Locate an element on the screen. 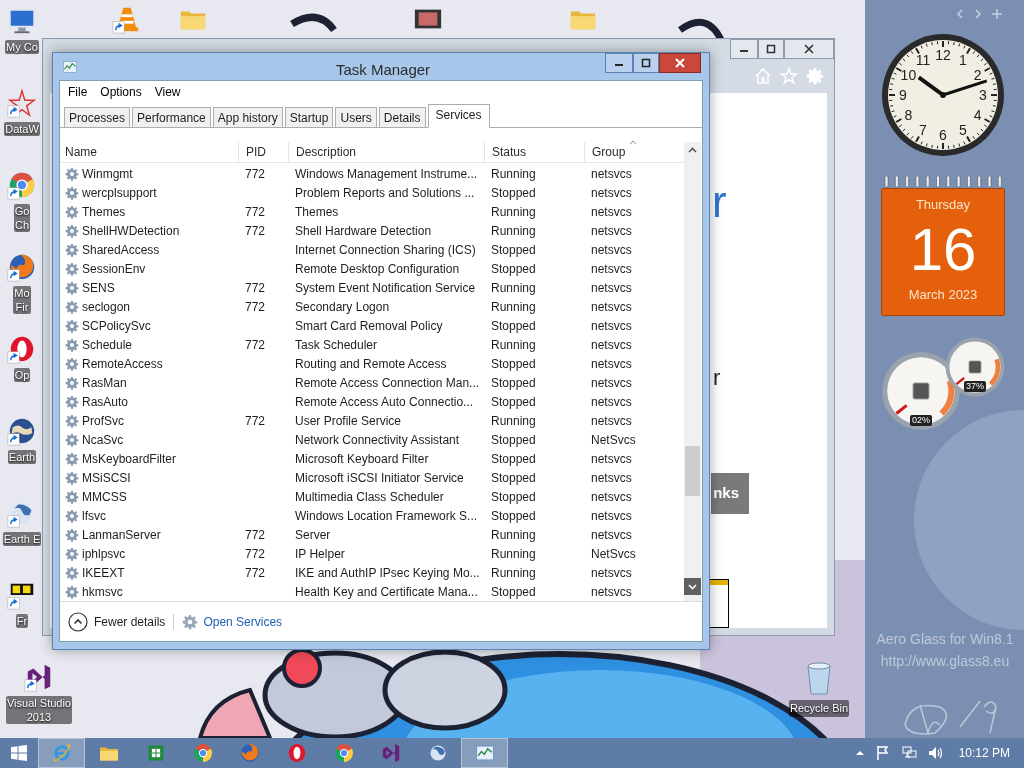 The image size is (1024, 768). links-button: nks is located at coordinates (730, 493).